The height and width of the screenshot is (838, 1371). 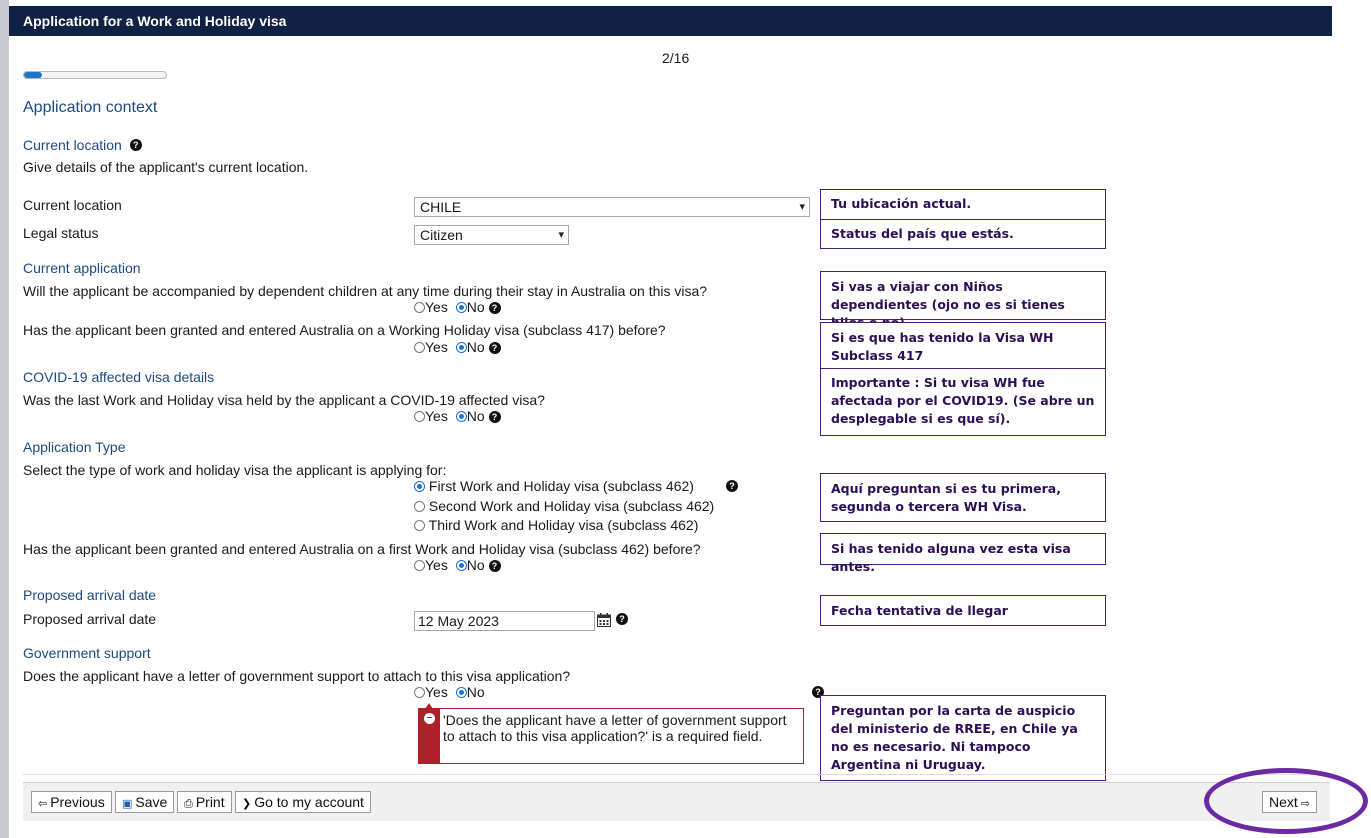 I want to click on go-to-account-button: ❯ Go to my account, so click(x=303, y=802).